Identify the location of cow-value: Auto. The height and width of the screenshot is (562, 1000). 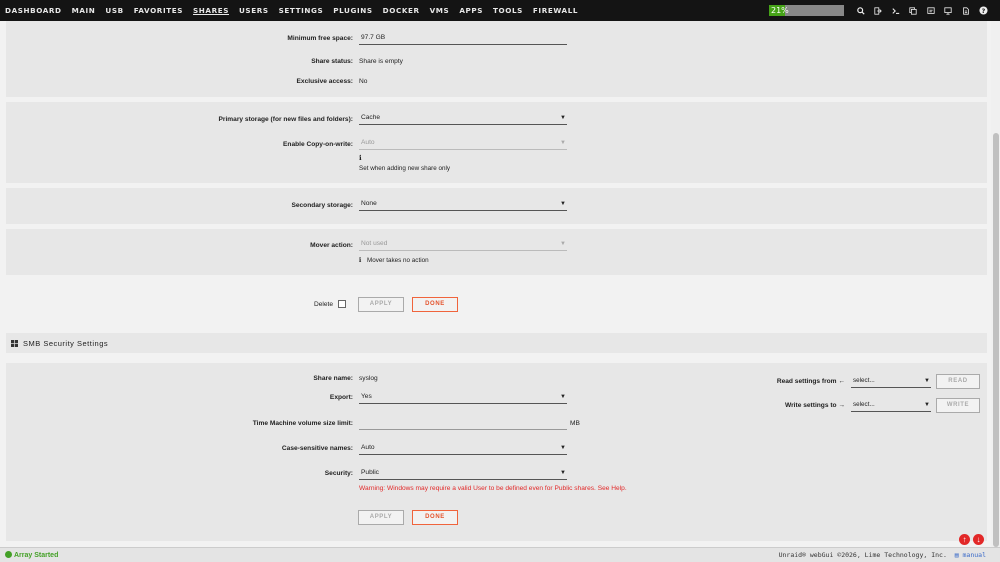
(368, 142).